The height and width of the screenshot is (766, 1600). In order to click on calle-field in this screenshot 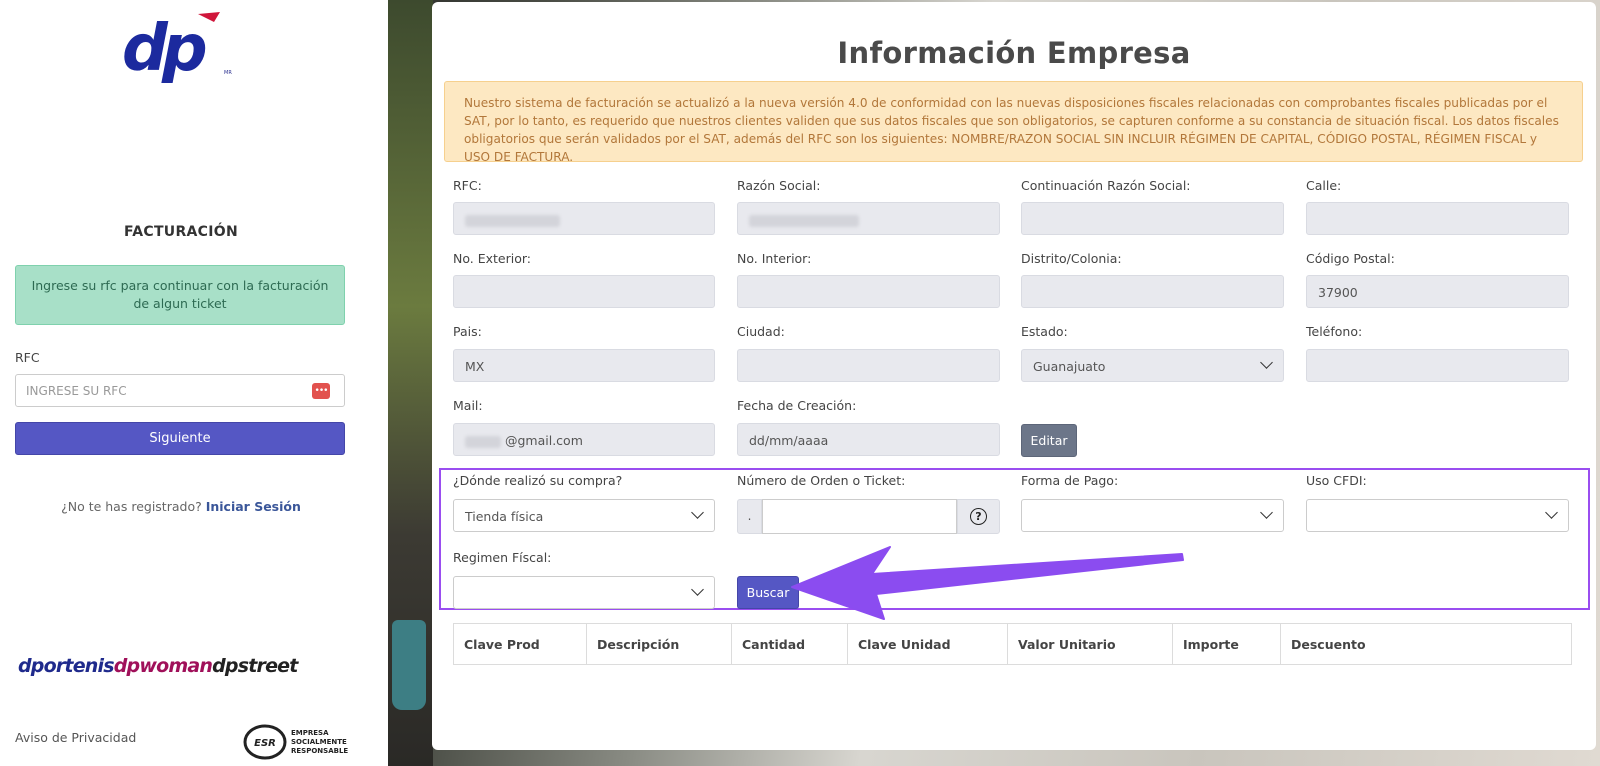, I will do `click(1437, 218)`.